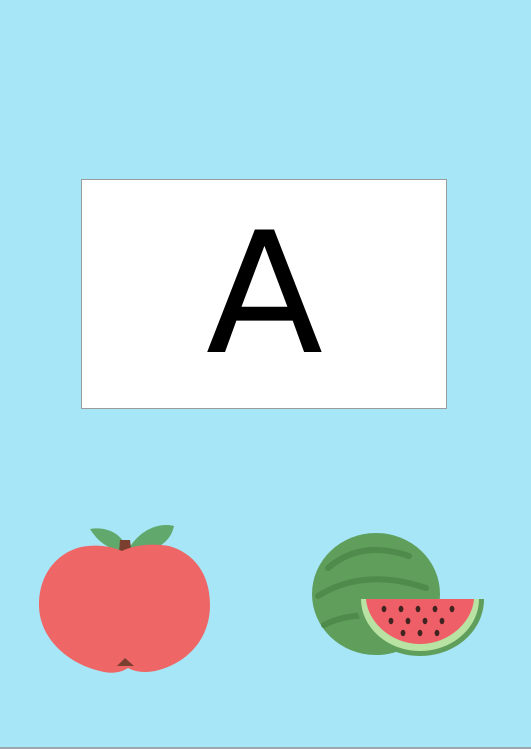 The image size is (531, 749). Describe the element at coordinates (124, 608) in the screenshot. I see `apple-body` at that location.